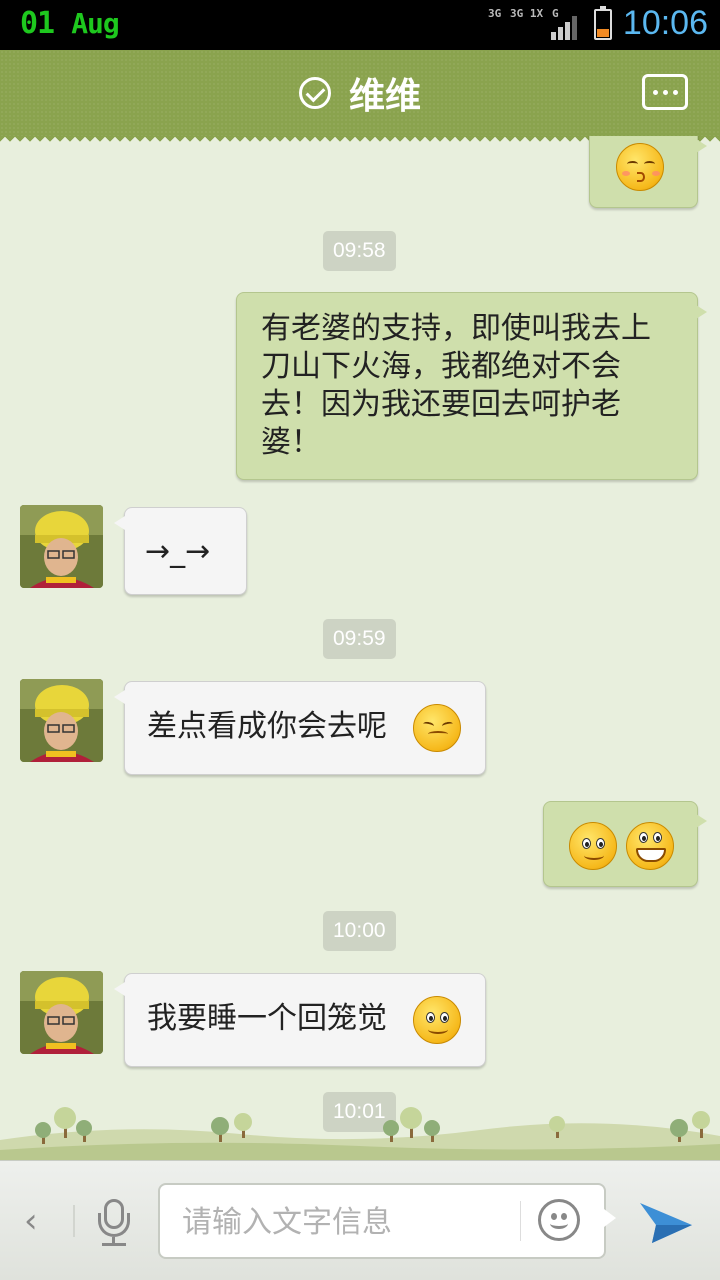 The height and width of the screenshot is (1280, 720). I want to click on message-bubble-outgoing: 有老婆的支持，即使叫我去上刀山下火海，我都绝对不会去！因为我还要回去呵护老婆！, so click(471, 386).